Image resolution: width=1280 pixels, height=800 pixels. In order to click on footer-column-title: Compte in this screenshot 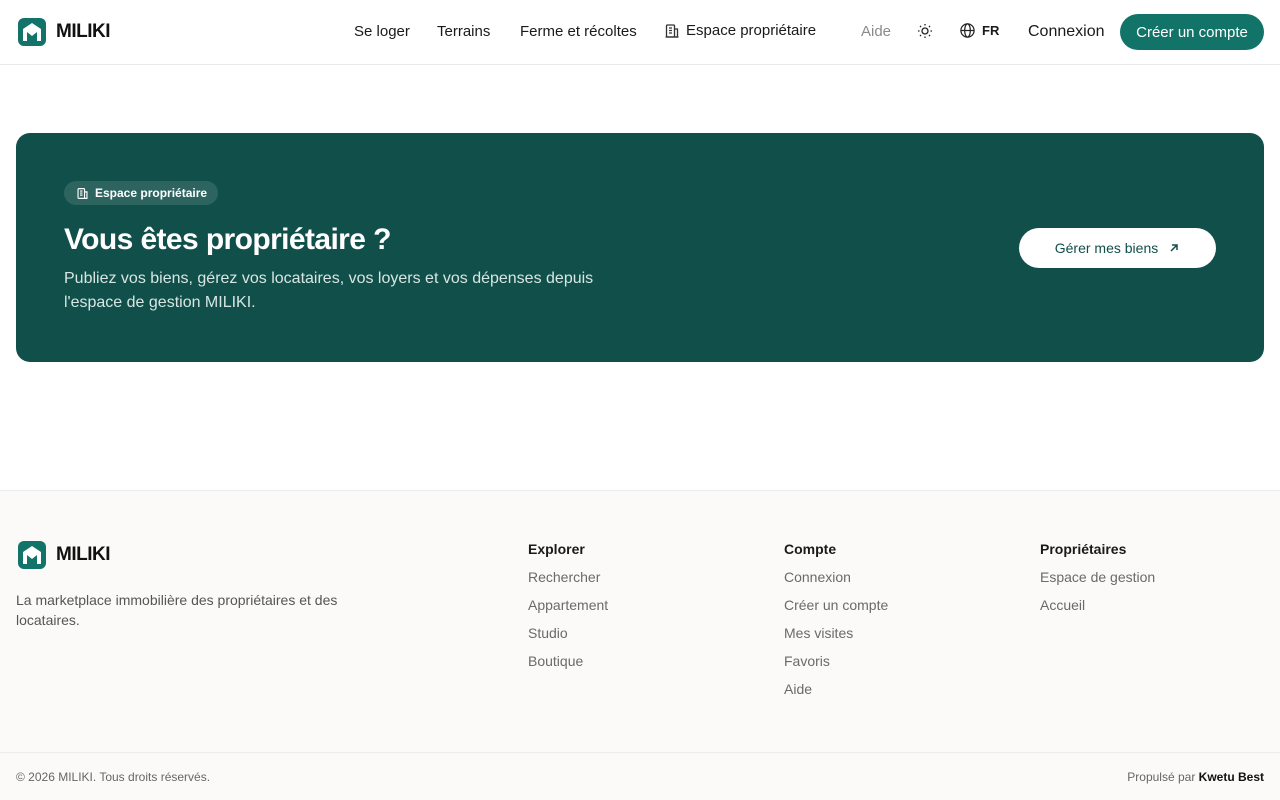, I will do `click(810, 549)`.